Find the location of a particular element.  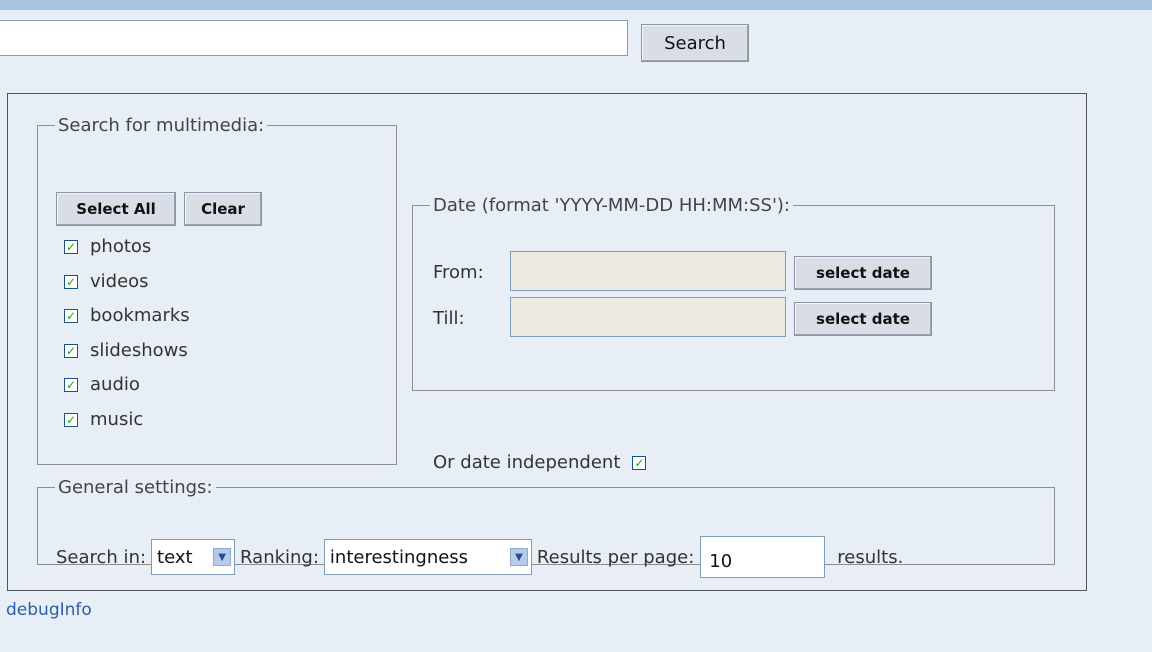

date-independent-option: Or date independent ✓ is located at coordinates (540, 462).